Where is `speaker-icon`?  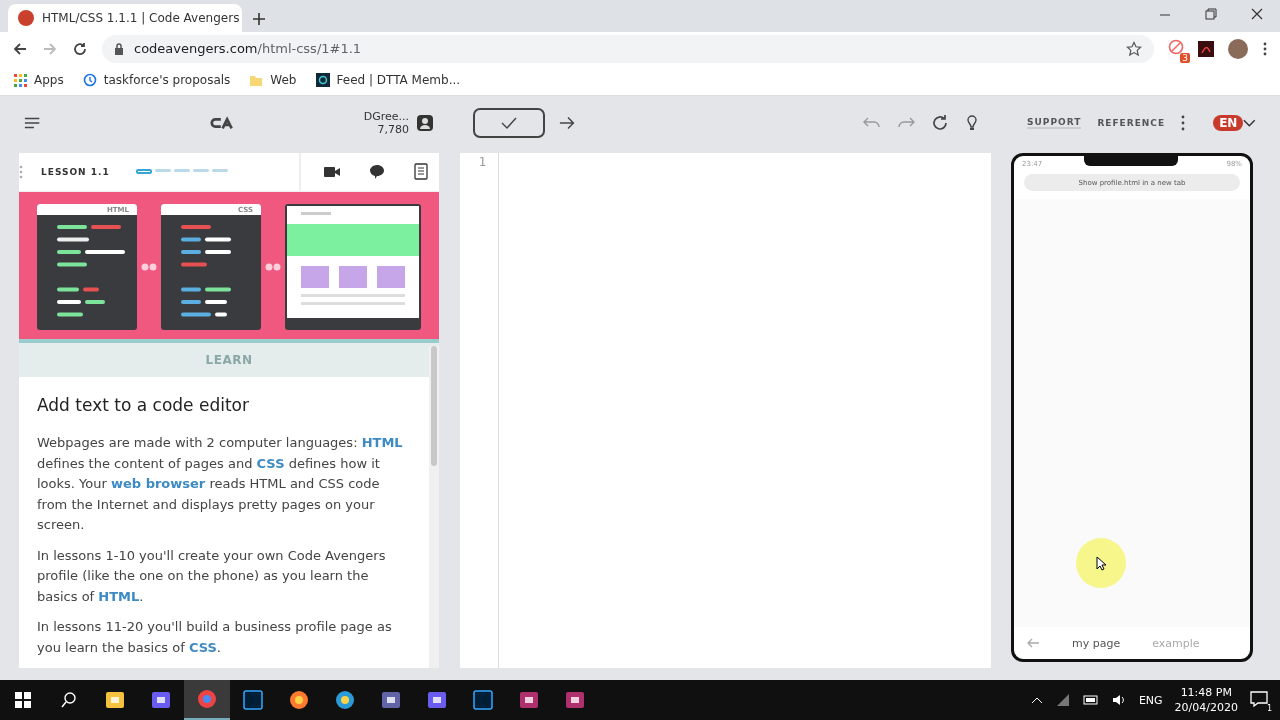
speaker-icon is located at coordinates (1118, 700).